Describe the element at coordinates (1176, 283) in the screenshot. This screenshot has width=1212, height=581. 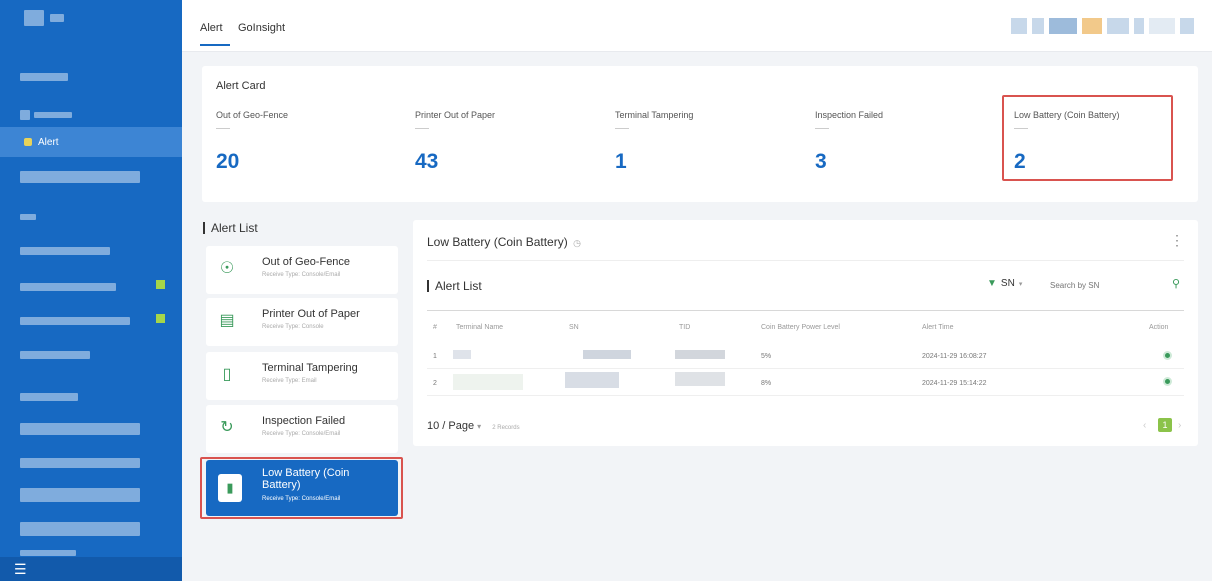
I see `search-icon: ⚲` at that location.